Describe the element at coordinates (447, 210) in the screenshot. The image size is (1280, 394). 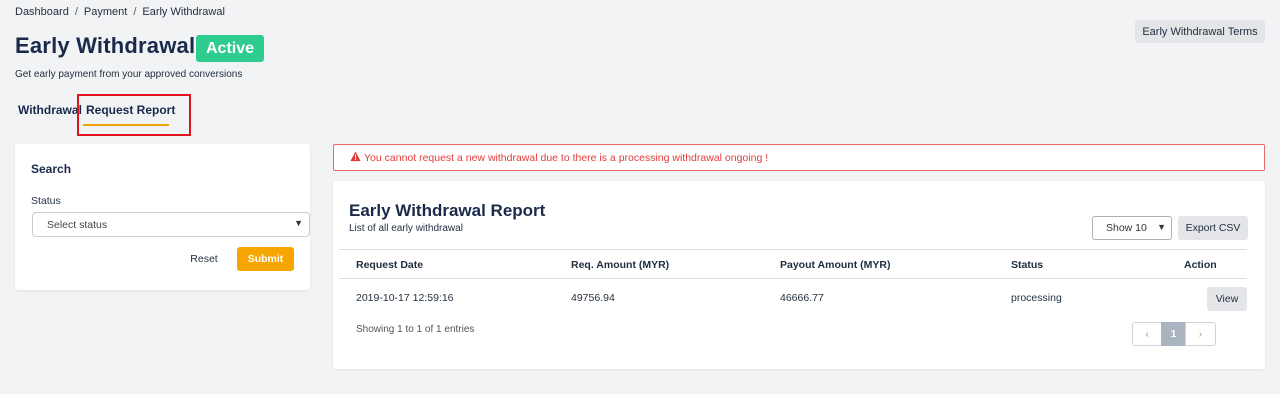
I see `report-title: Early Withdrawal Report` at that location.